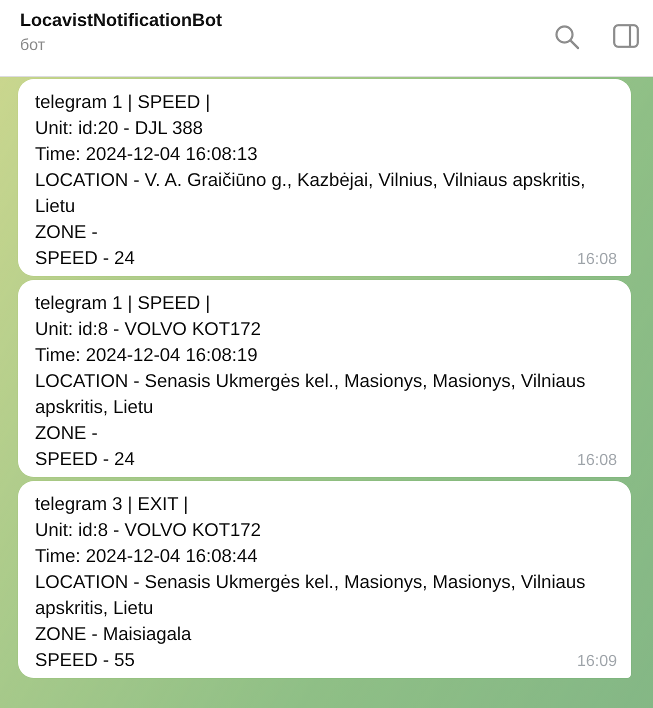  I want to click on message-line: ZONE - Maisiagala, so click(113, 634).